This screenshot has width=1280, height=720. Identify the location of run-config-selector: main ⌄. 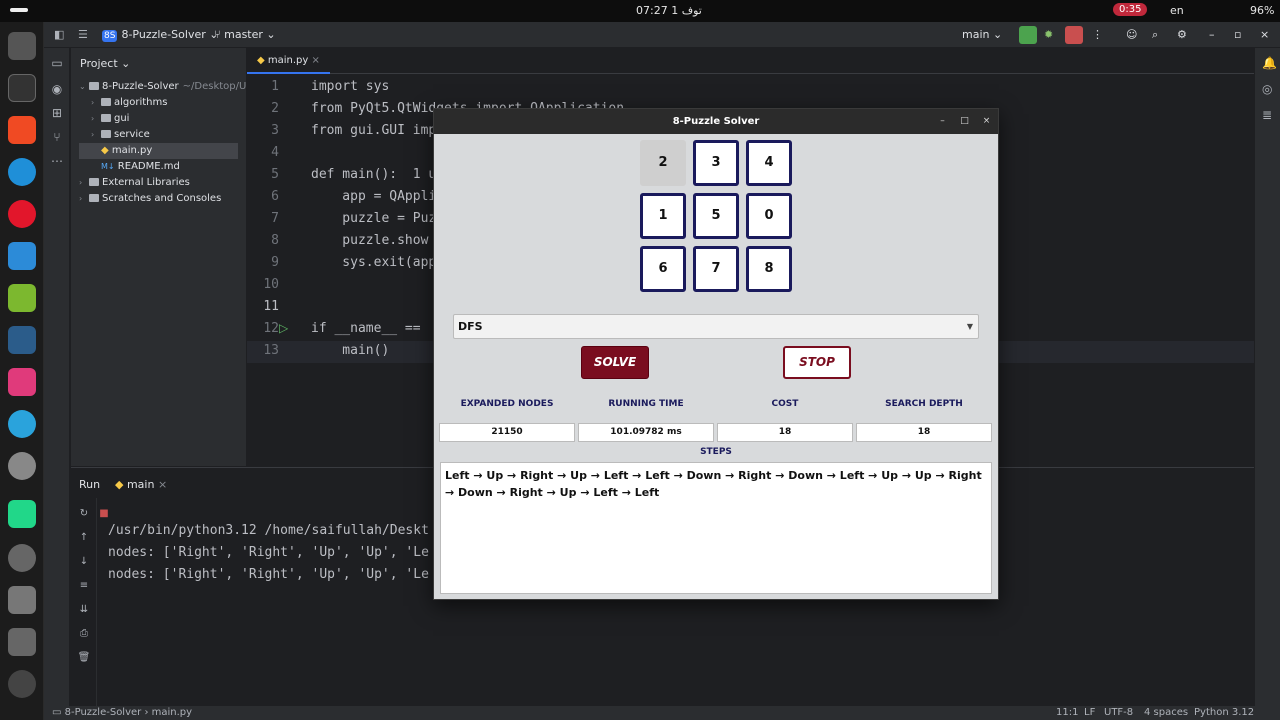
(982, 34).